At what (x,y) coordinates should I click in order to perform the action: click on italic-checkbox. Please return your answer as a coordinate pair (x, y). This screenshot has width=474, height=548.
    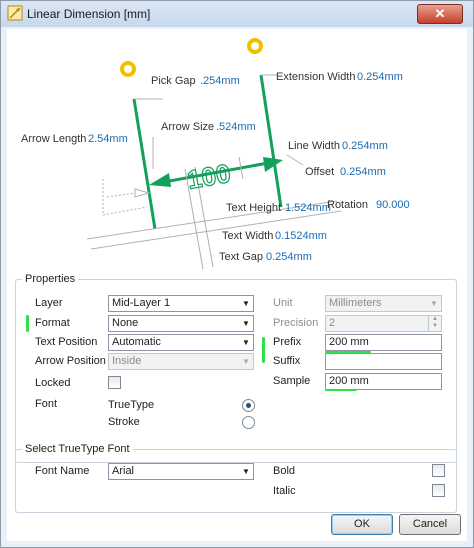
    Looking at the image, I should click on (438, 490).